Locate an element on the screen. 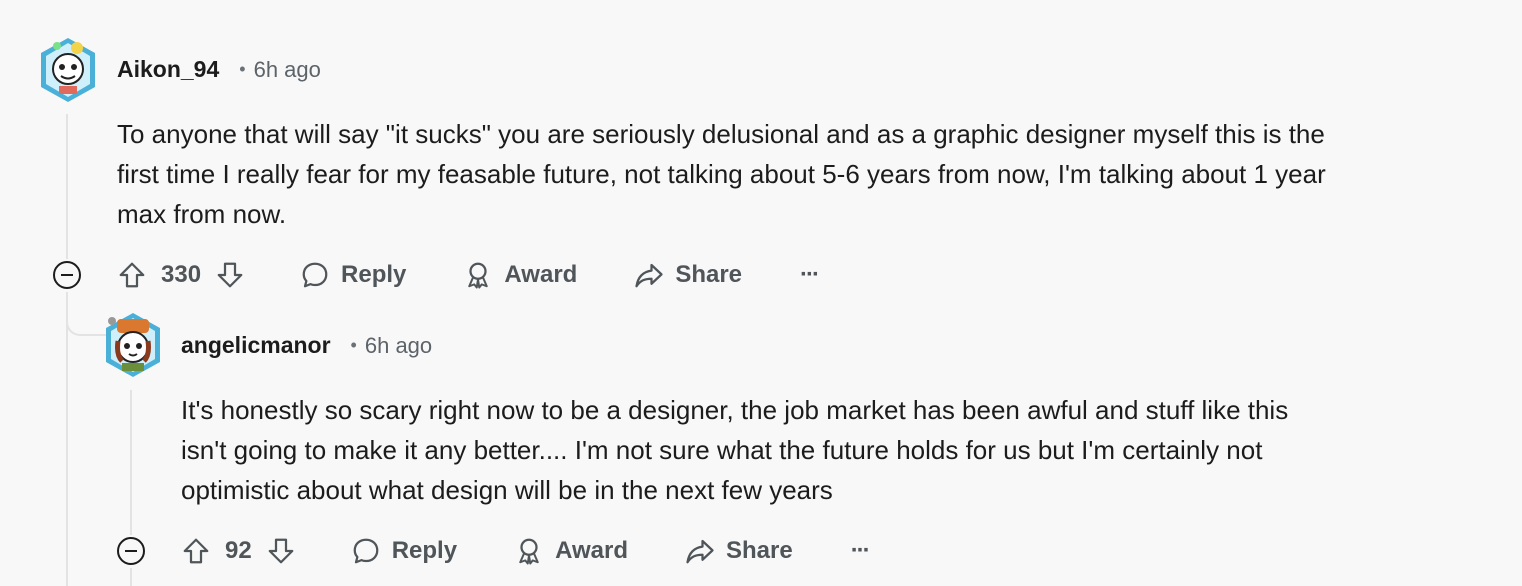 The width and height of the screenshot is (1522, 586). comment-meta: Aikon_94 • 6h ago is located at coordinates (219, 69).